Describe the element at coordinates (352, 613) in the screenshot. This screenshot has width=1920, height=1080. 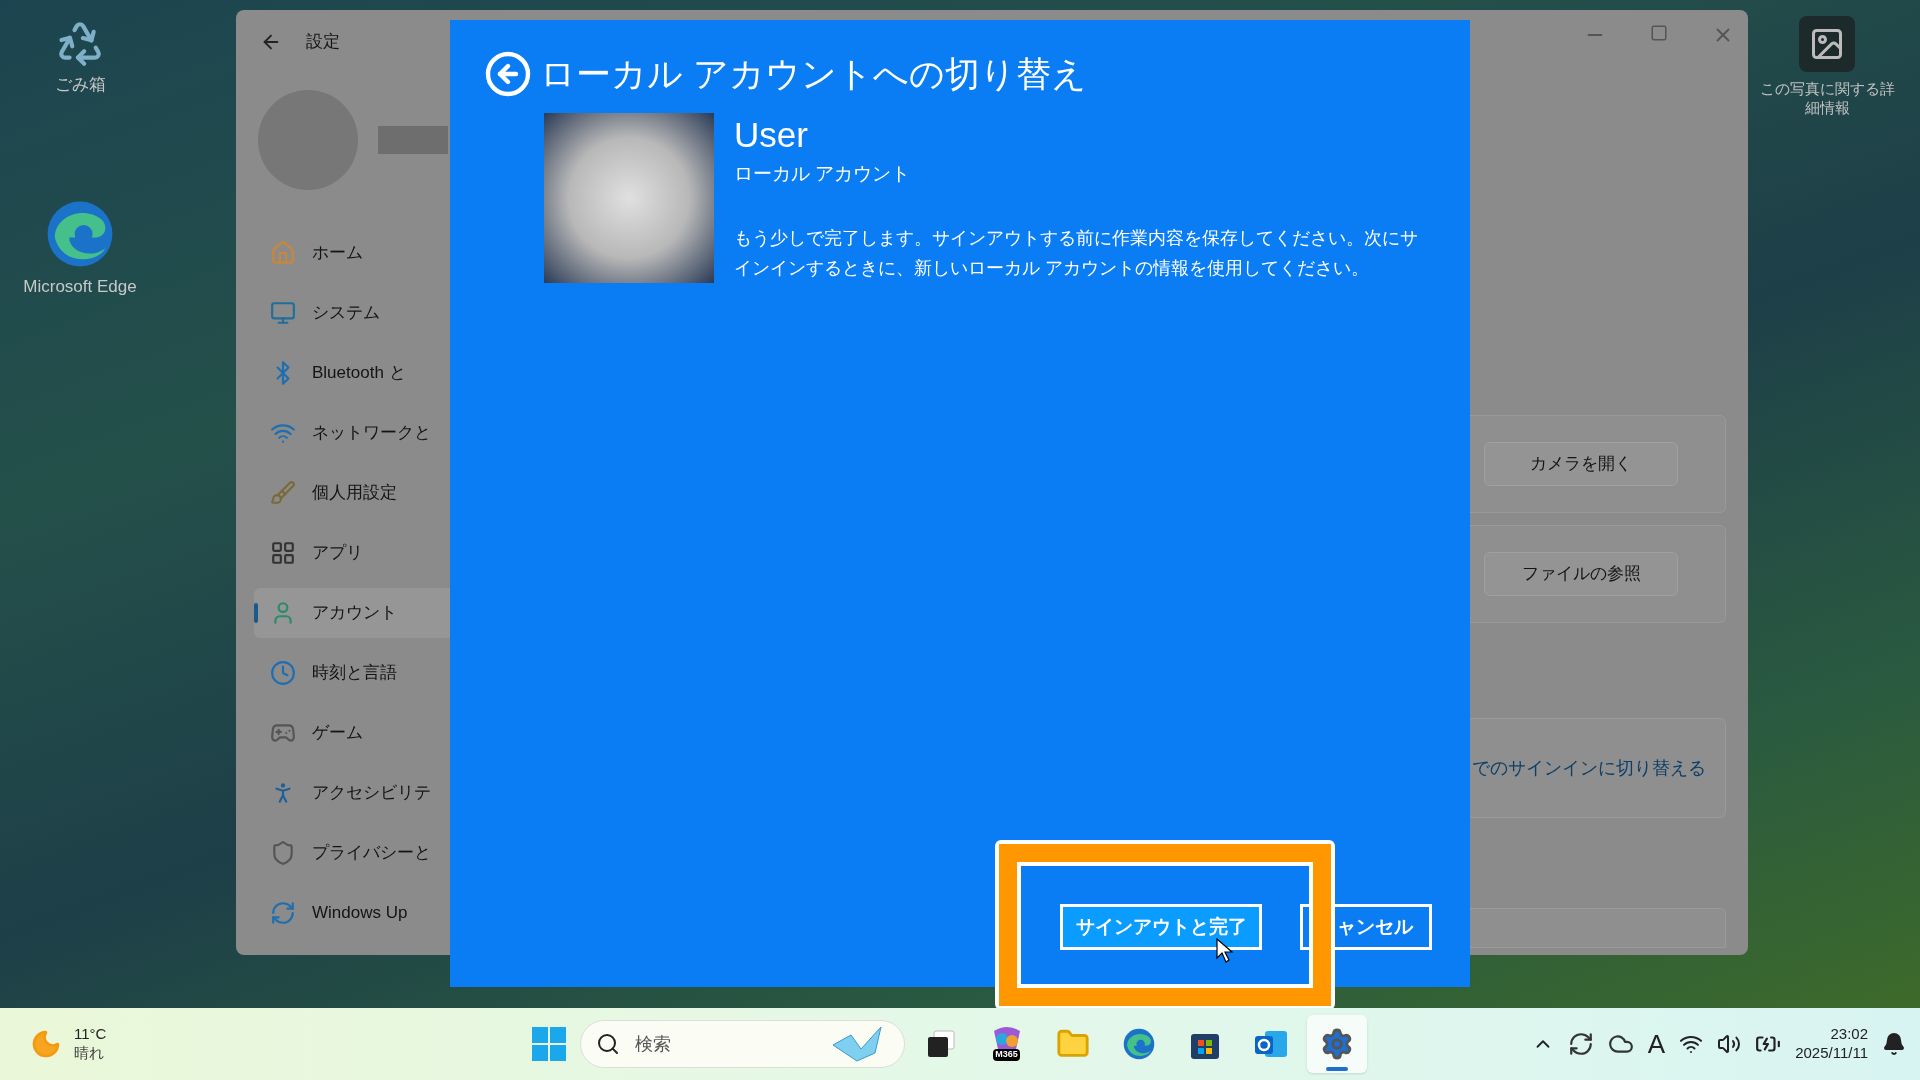
I see `nav-item: アカウント` at that location.